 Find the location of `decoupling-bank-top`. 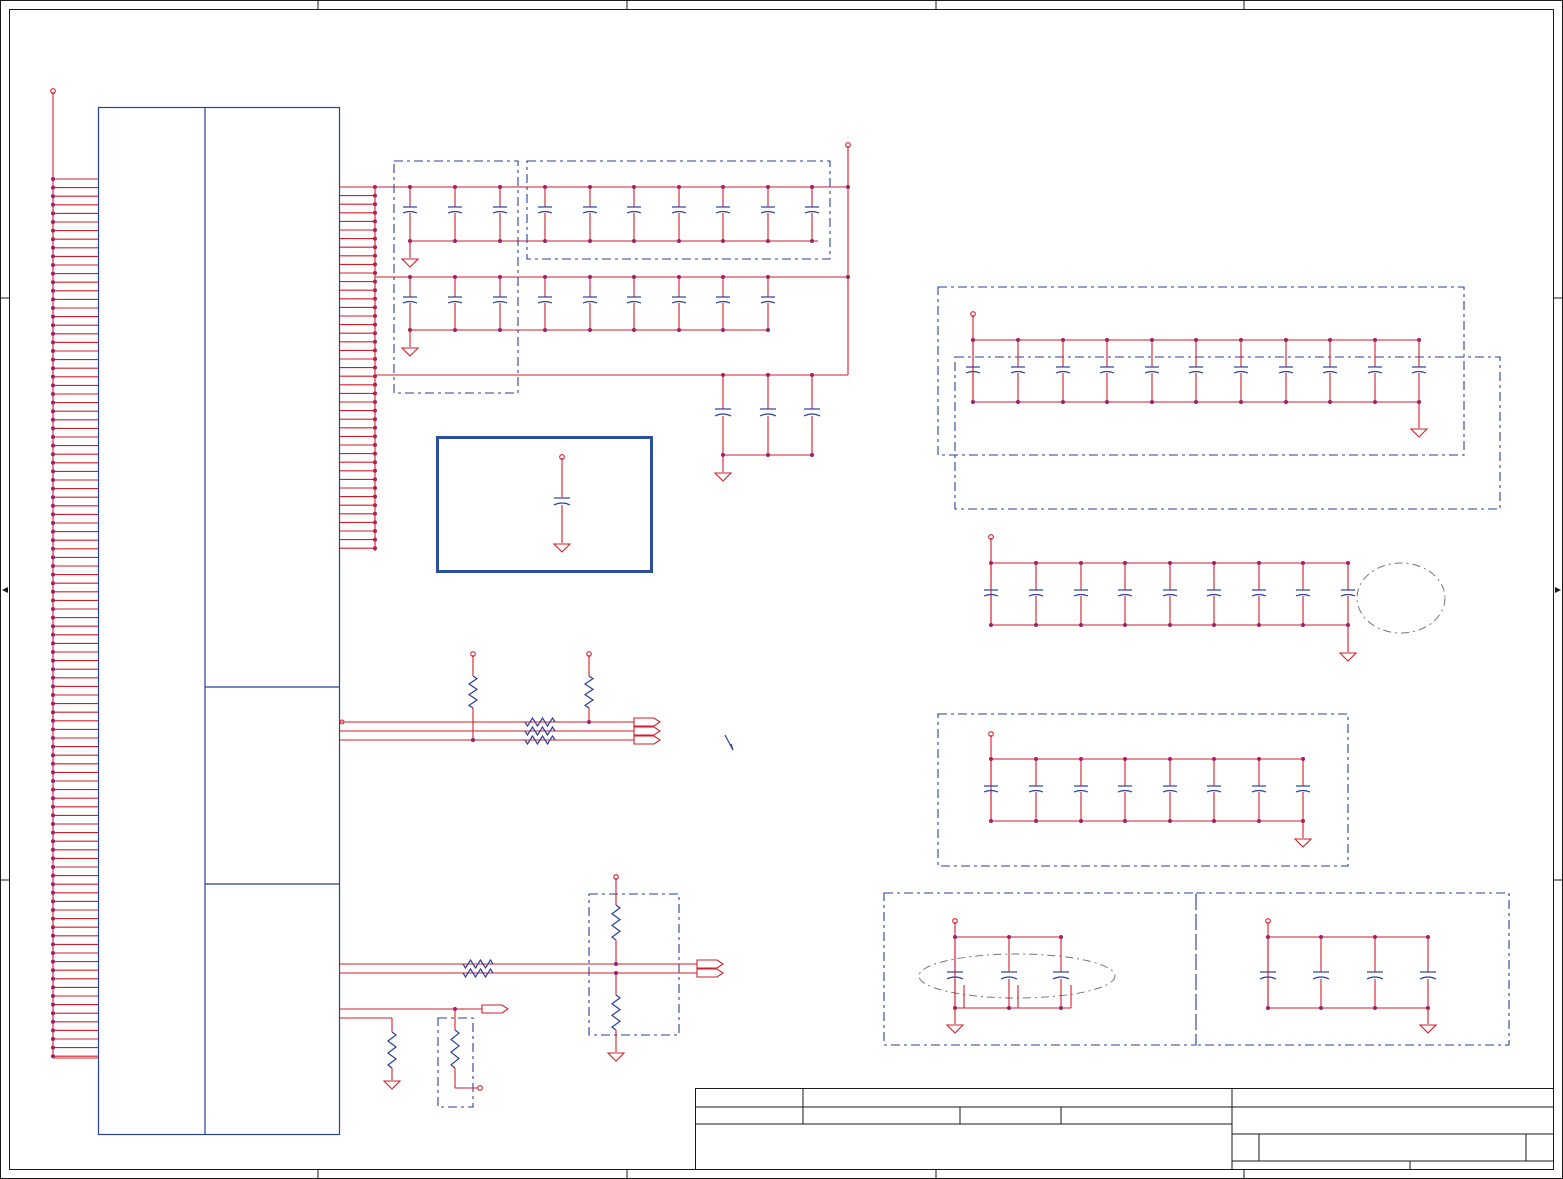

decoupling-bank-top is located at coordinates (613, 312).